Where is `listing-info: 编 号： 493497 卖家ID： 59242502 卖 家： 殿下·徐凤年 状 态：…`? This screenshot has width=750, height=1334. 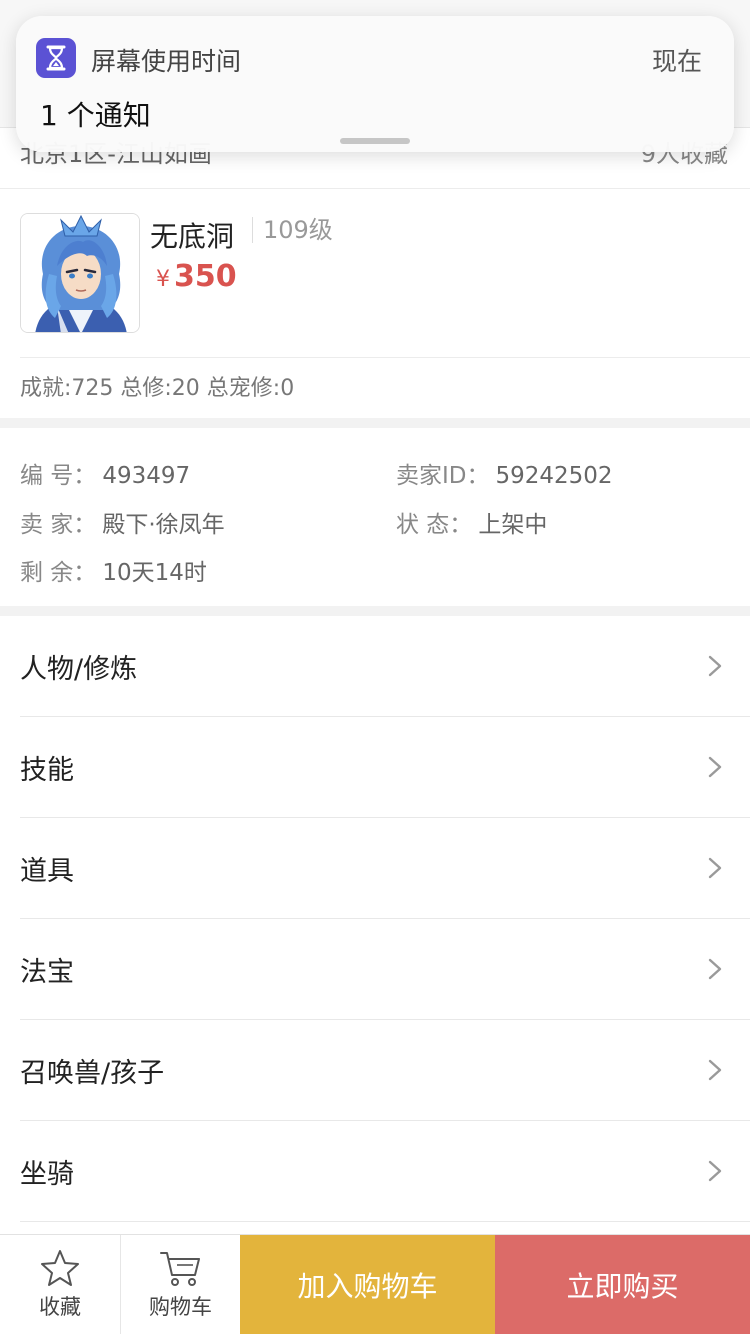
listing-info: 编 号： 493497 卖家ID： 59242502 卖 家： 殿下·徐凤年 状 态：… is located at coordinates (375, 517).